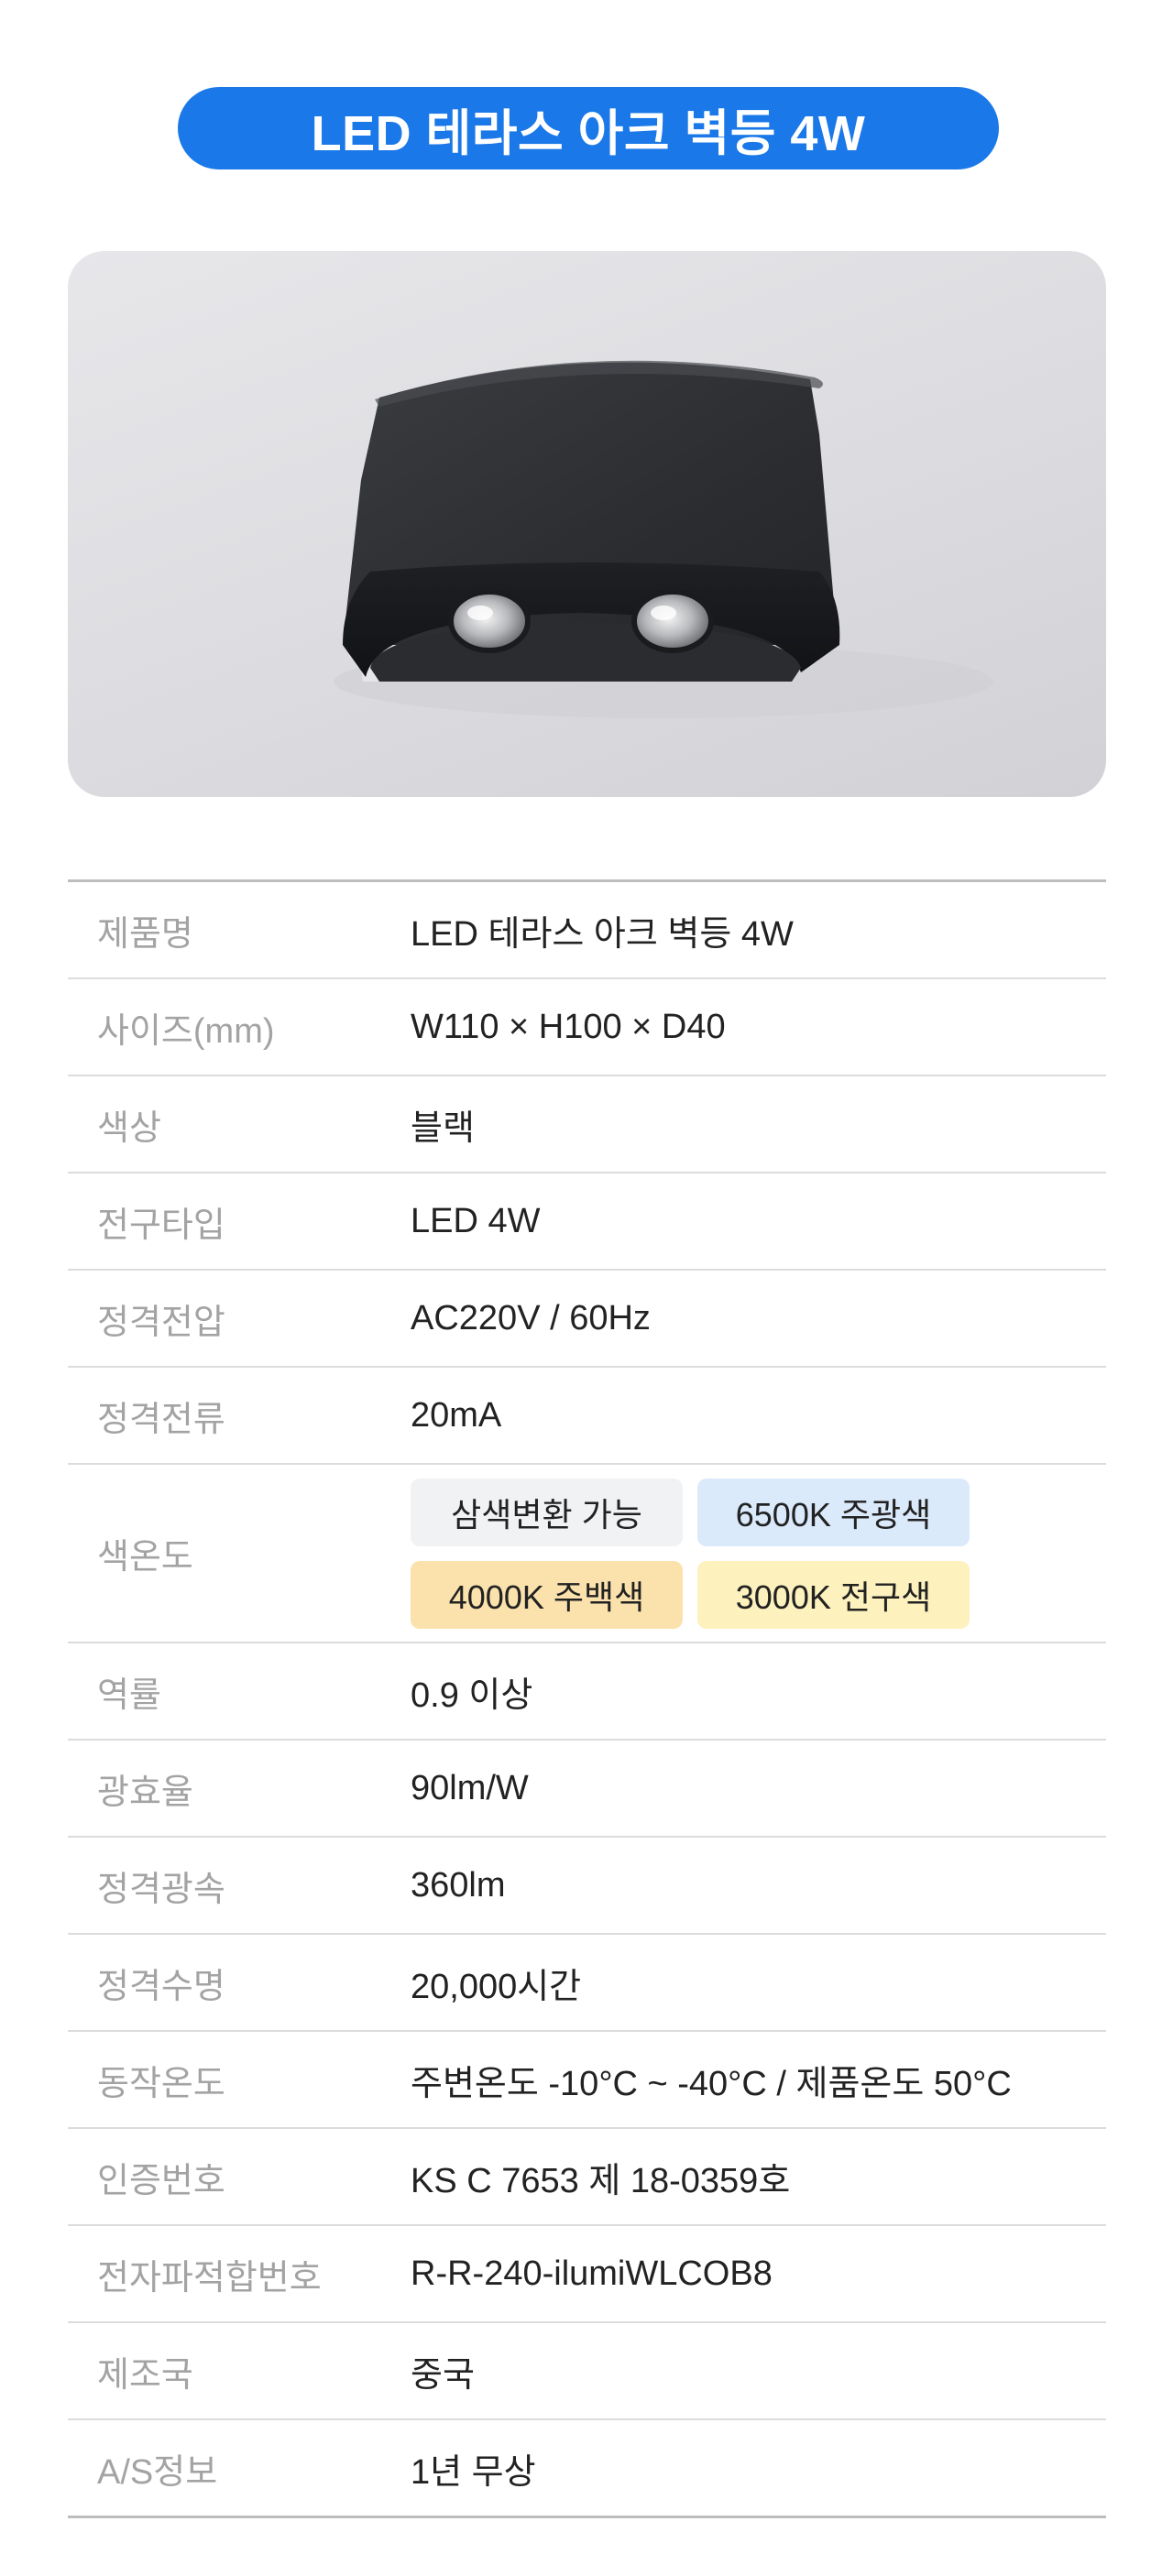 The height and width of the screenshot is (2576, 1173). I want to click on spec-value: LED 4W, so click(476, 1220).